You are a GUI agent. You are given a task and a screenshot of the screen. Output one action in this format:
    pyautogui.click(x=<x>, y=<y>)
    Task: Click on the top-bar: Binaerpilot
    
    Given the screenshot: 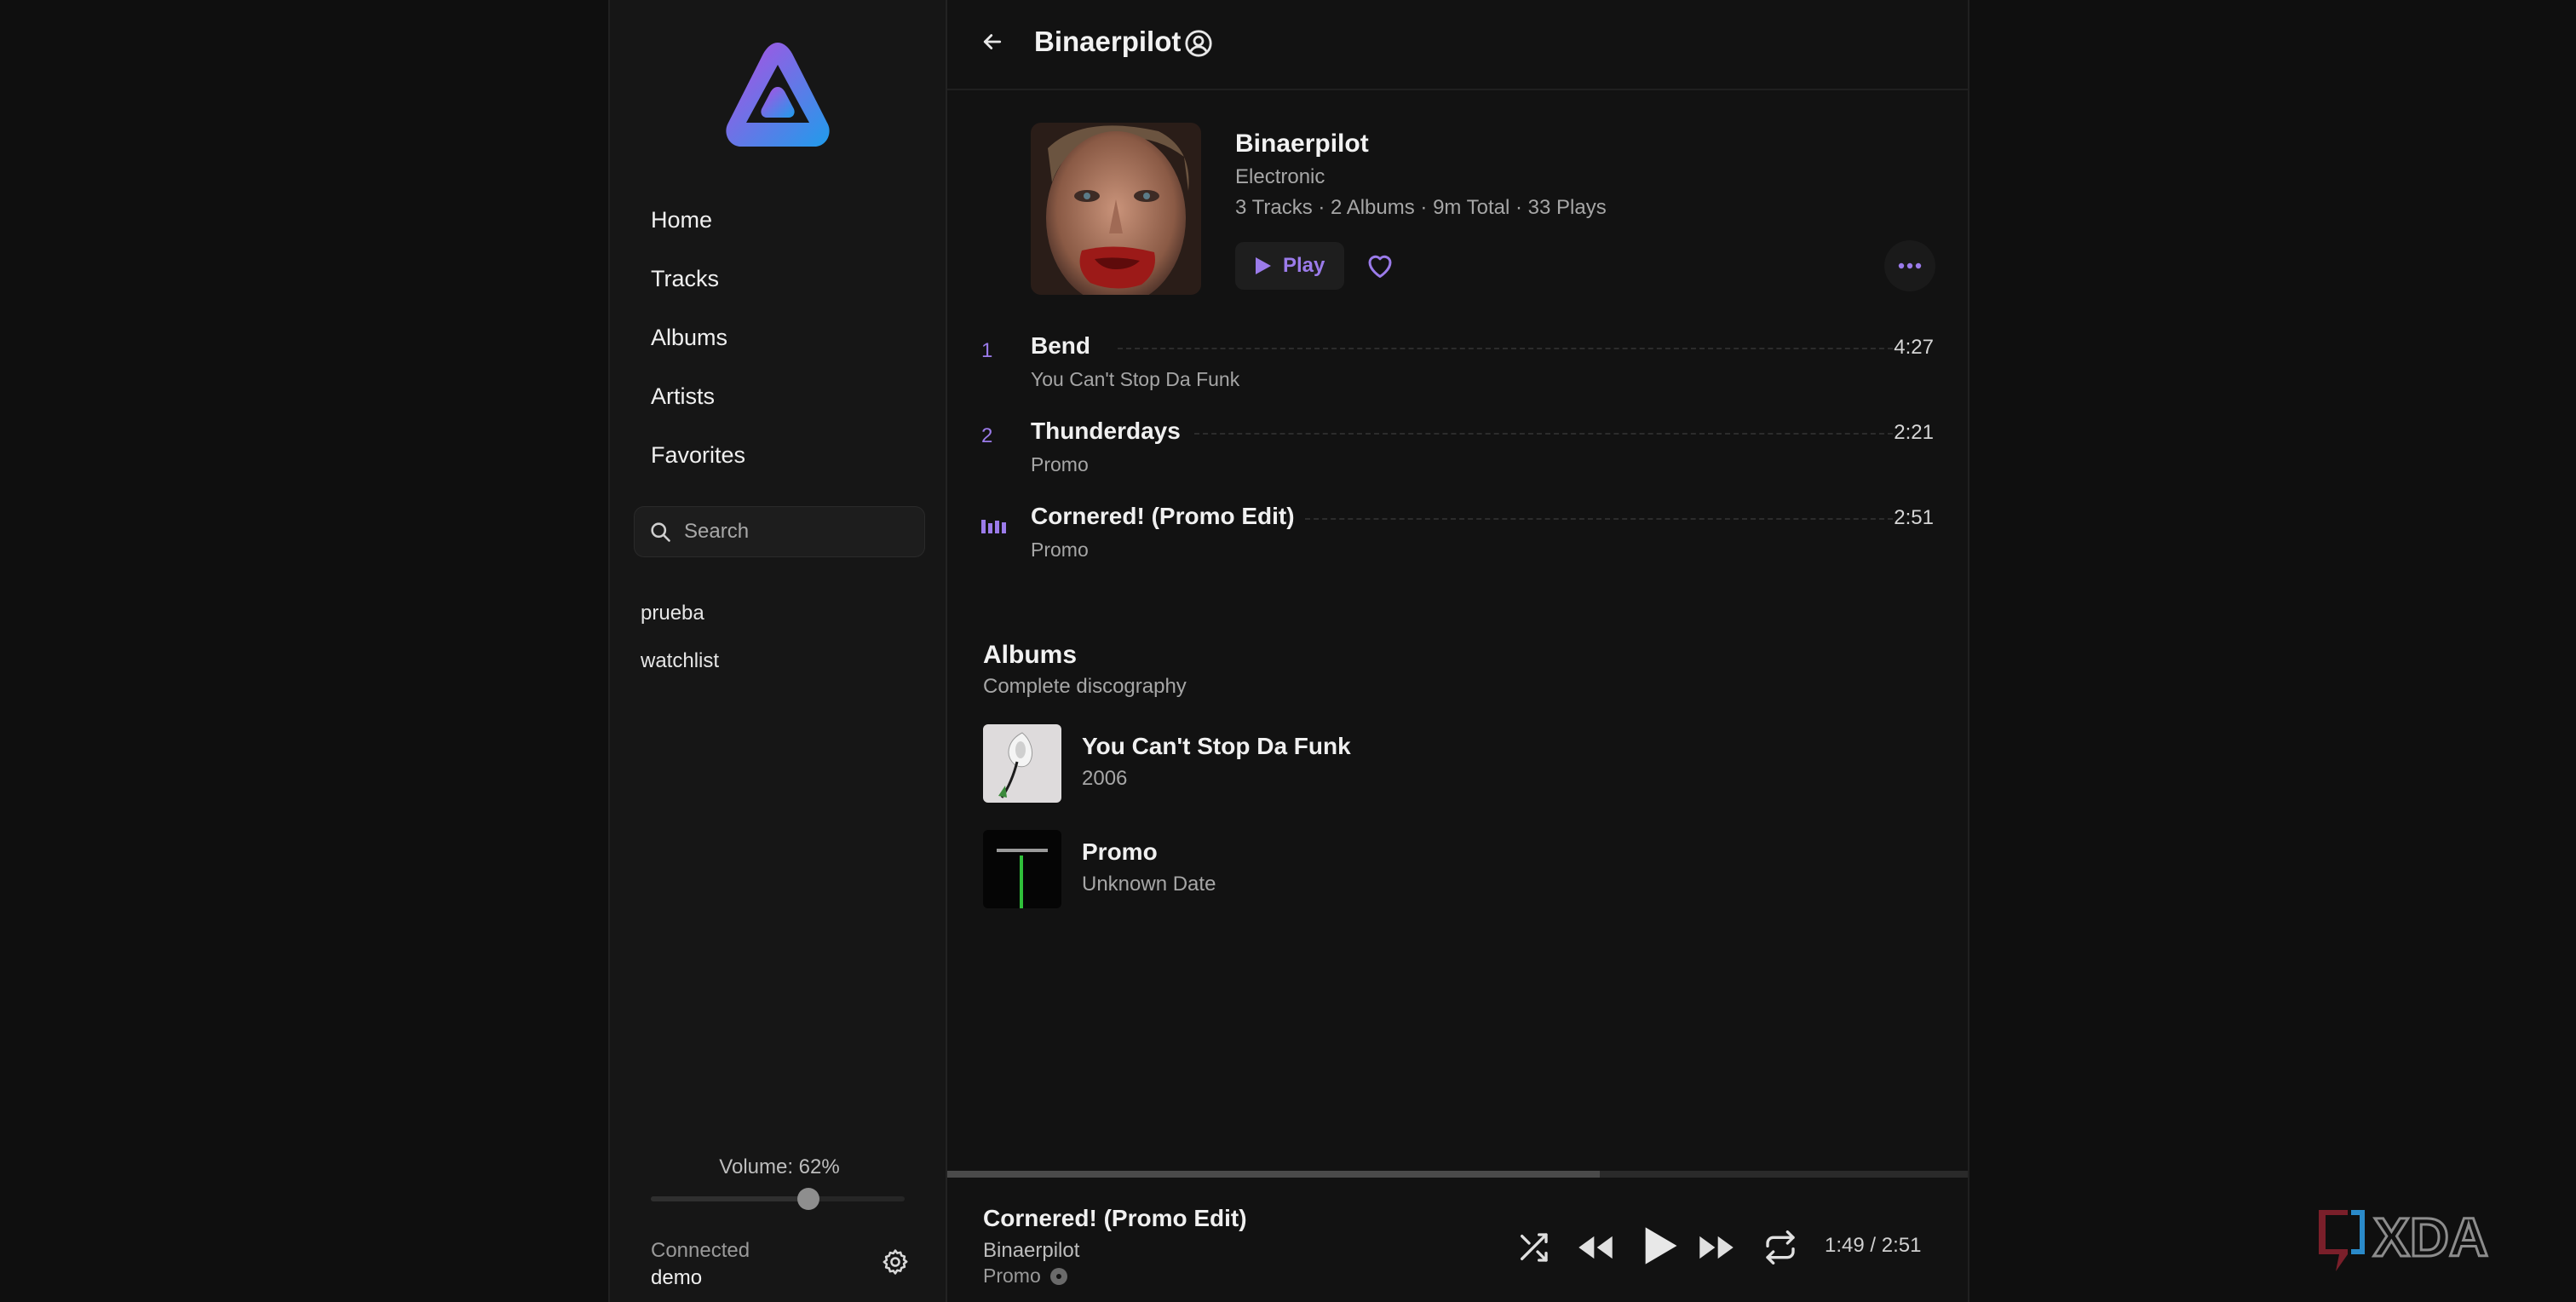 What is the action you would take?
    pyautogui.click(x=1458, y=45)
    